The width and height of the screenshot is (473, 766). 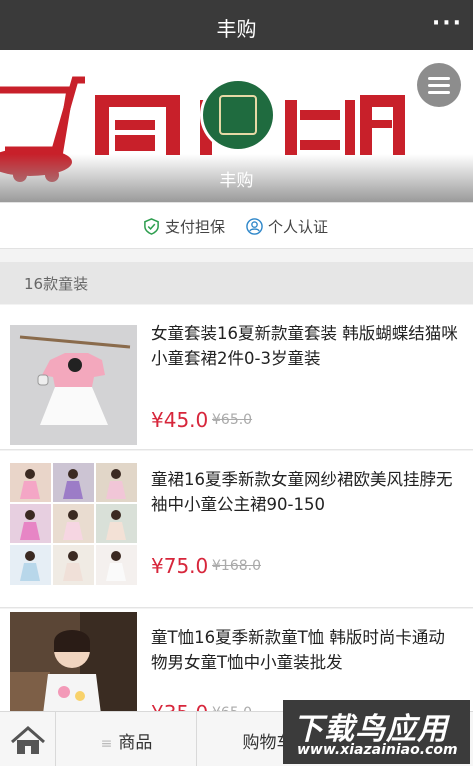 What do you see at coordinates (298, 227) in the screenshot?
I see `personal-verify-label: 个人认证` at bounding box center [298, 227].